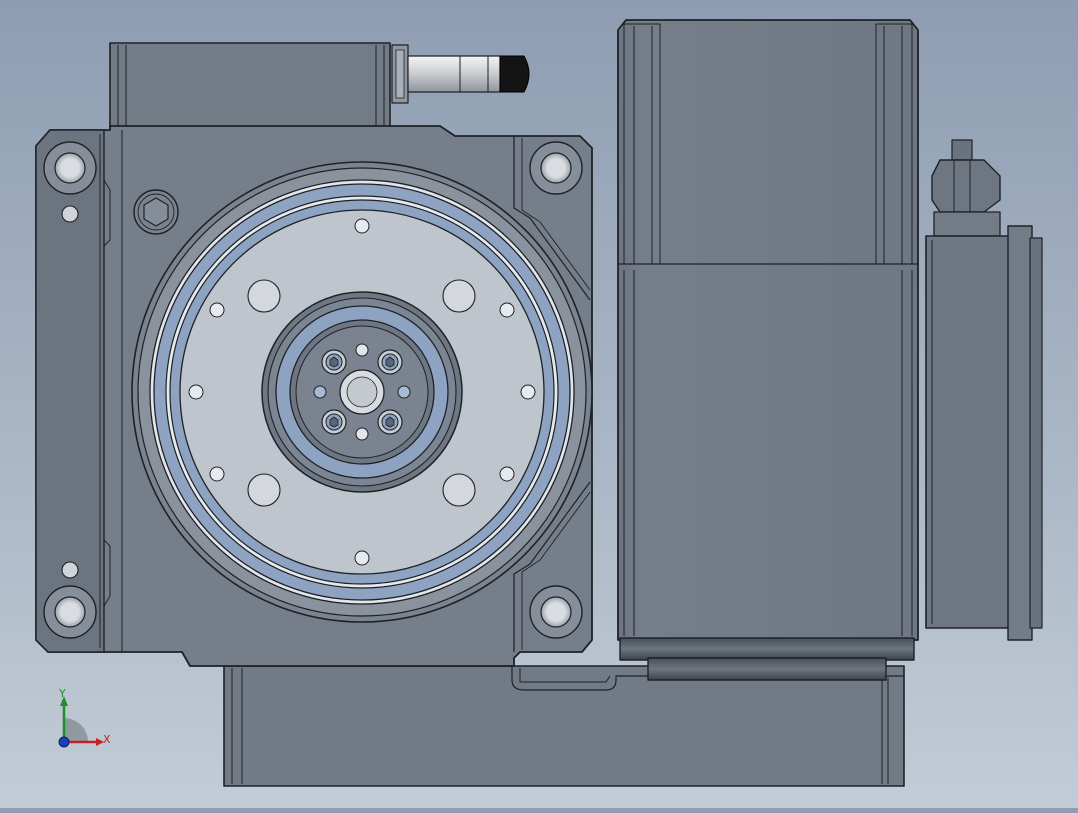  Describe the element at coordinates (70, 570) in the screenshot. I see `pin-hole-left-lower` at that location.